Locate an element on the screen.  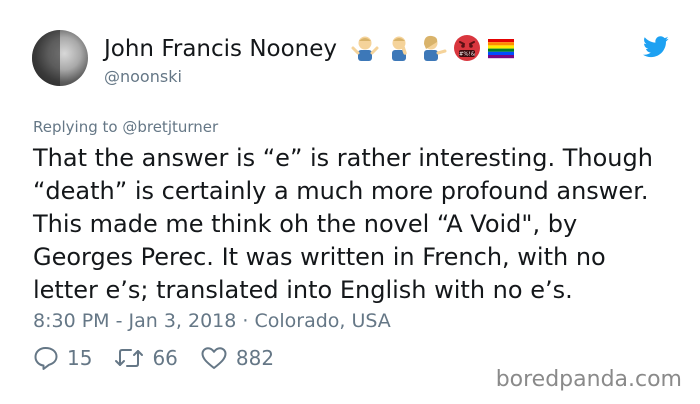
user-name: John Francis Nooney is located at coordinates (220, 49).